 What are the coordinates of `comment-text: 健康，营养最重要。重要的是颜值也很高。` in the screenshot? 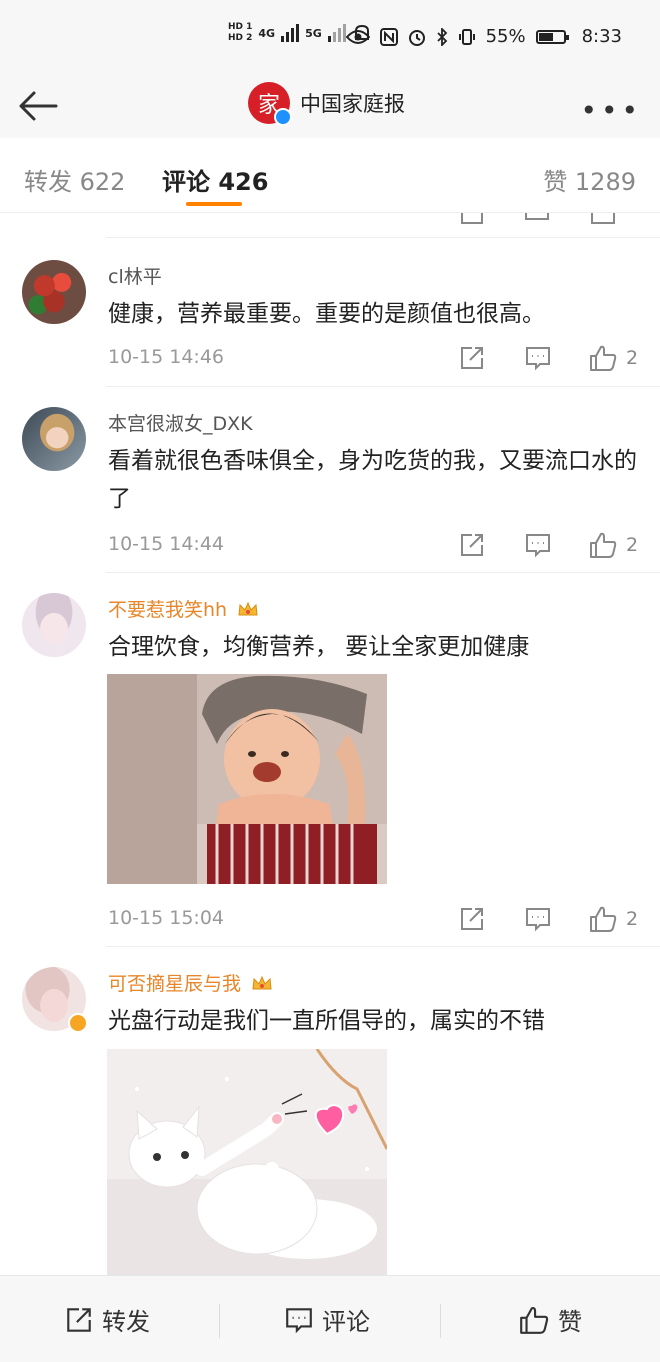 It's located at (326, 314).